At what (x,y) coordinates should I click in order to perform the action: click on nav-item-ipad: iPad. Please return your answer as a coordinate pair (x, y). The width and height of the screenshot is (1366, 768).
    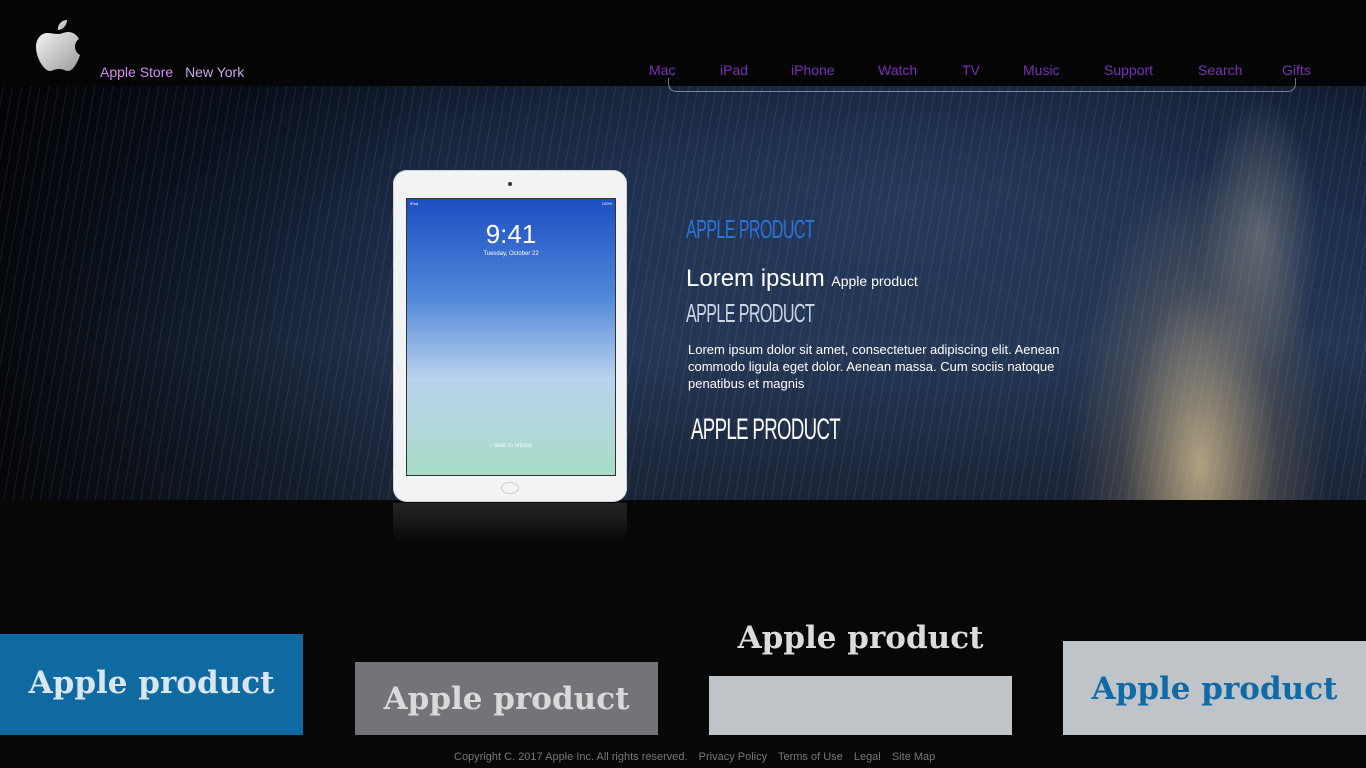
    Looking at the image, I should click on (734, 70).